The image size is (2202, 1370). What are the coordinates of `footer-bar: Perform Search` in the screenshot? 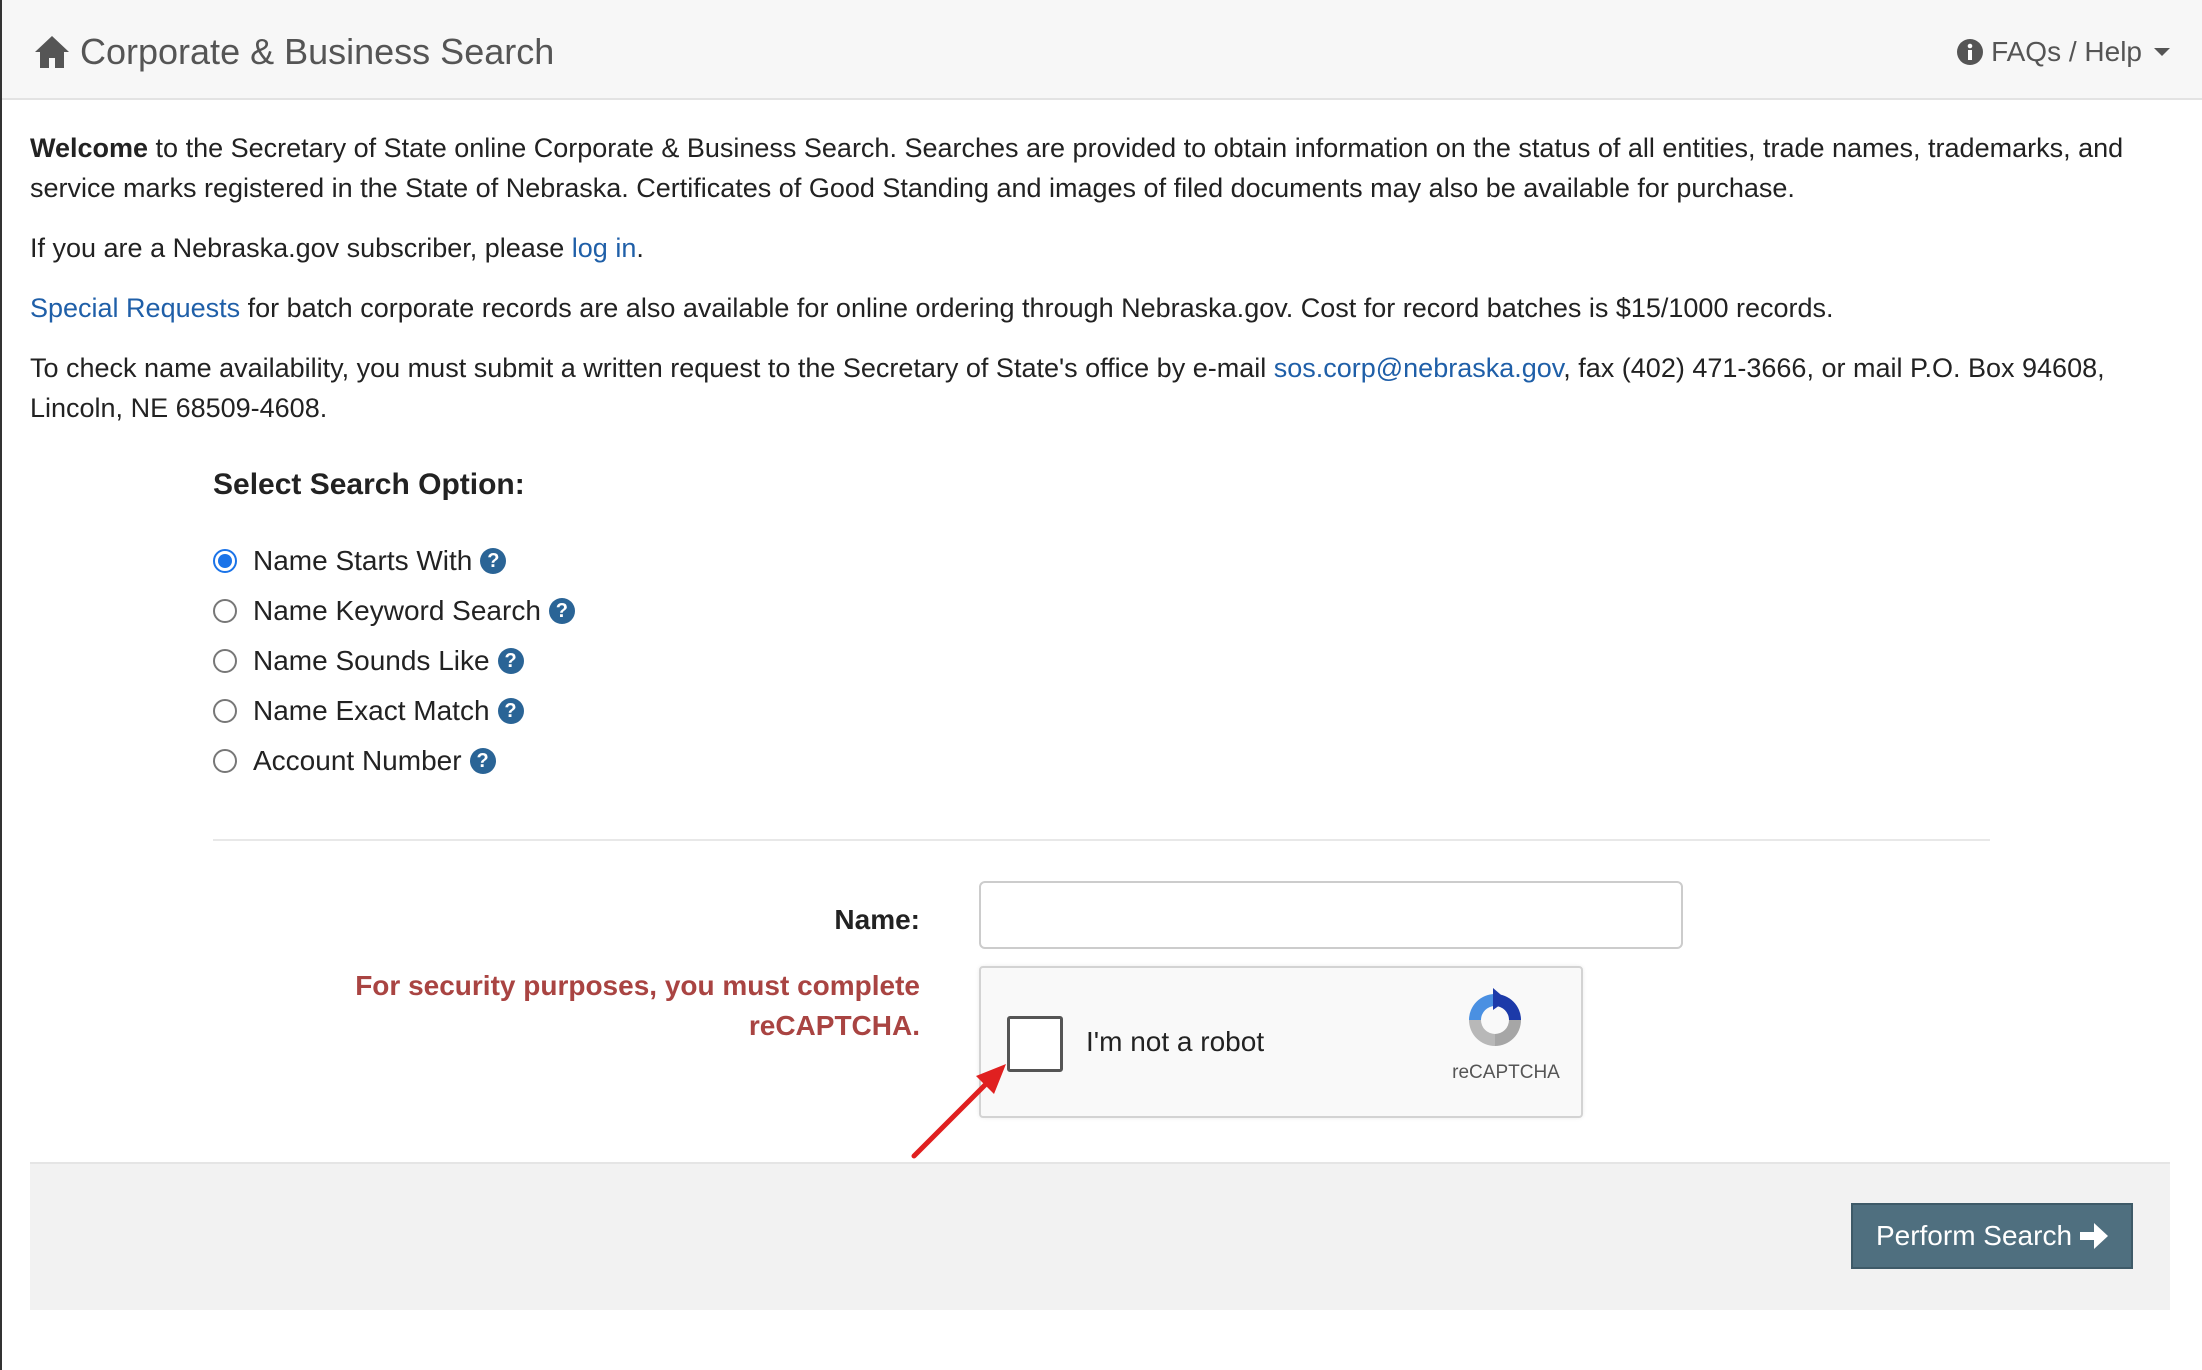 It's located at (1100, 1236).